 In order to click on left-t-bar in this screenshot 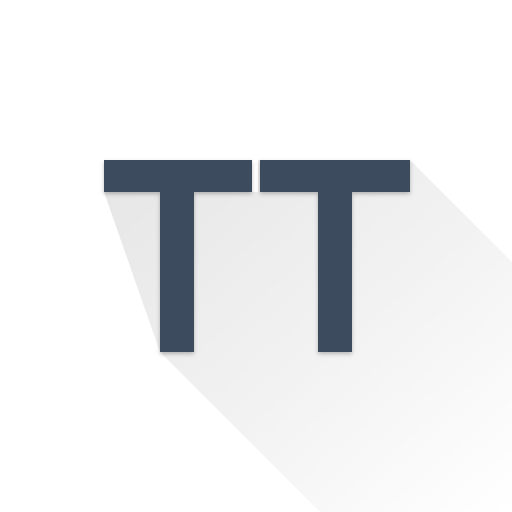, I will do `click(178, 176)`.